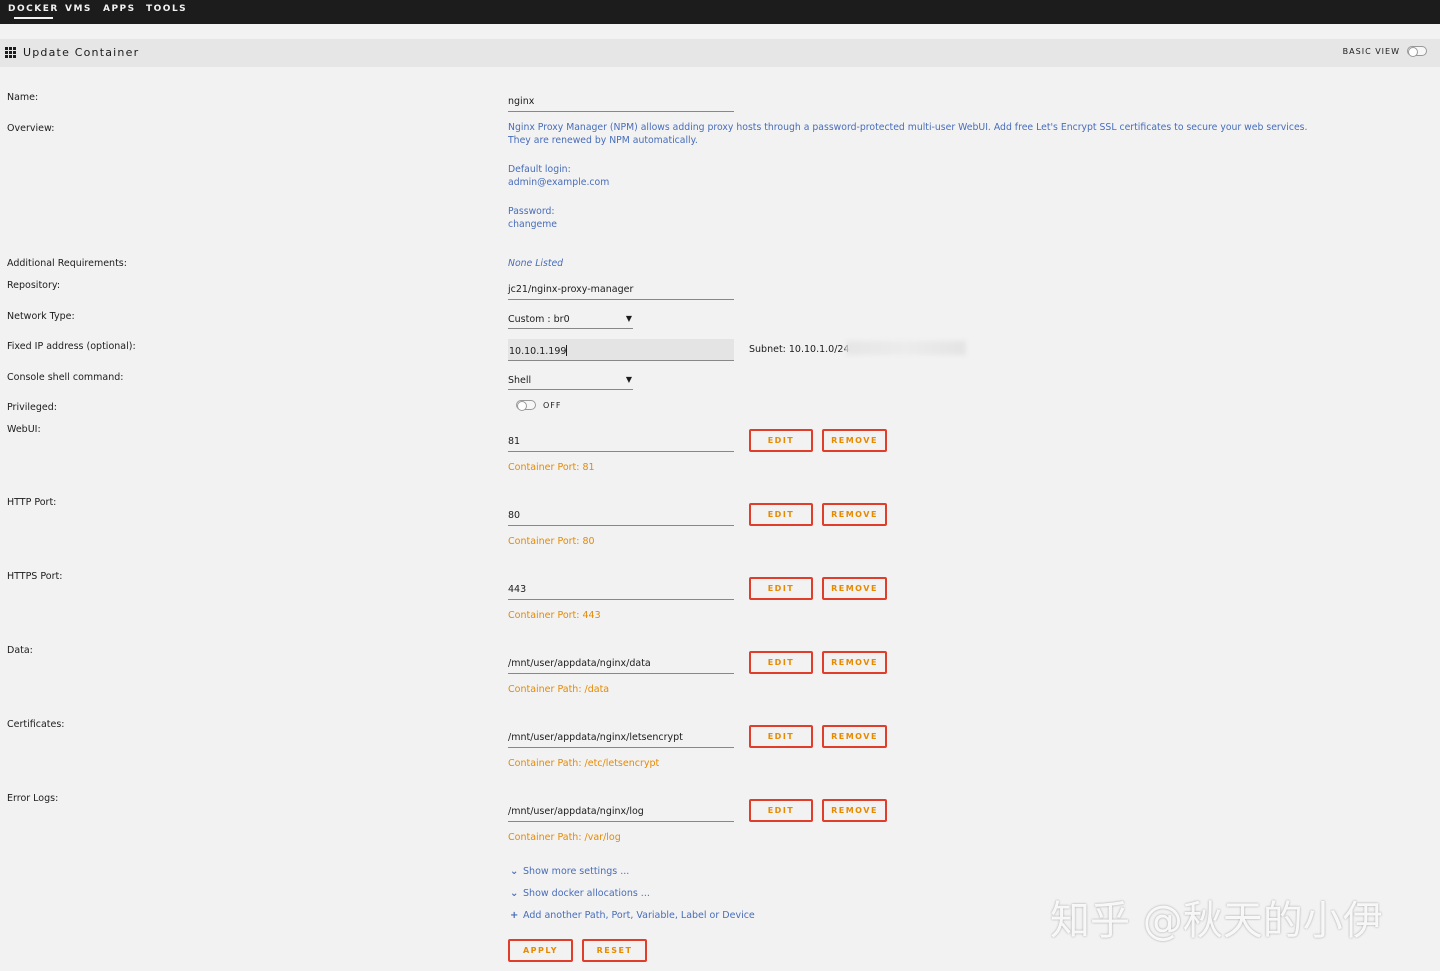 The height and width of the screenshot is (971, 1440). What do you see at coordinates (564, 837) in the screenshot?
I see `error-logs-hint: Container Path: /var/log` at bounding box center [564, 837].